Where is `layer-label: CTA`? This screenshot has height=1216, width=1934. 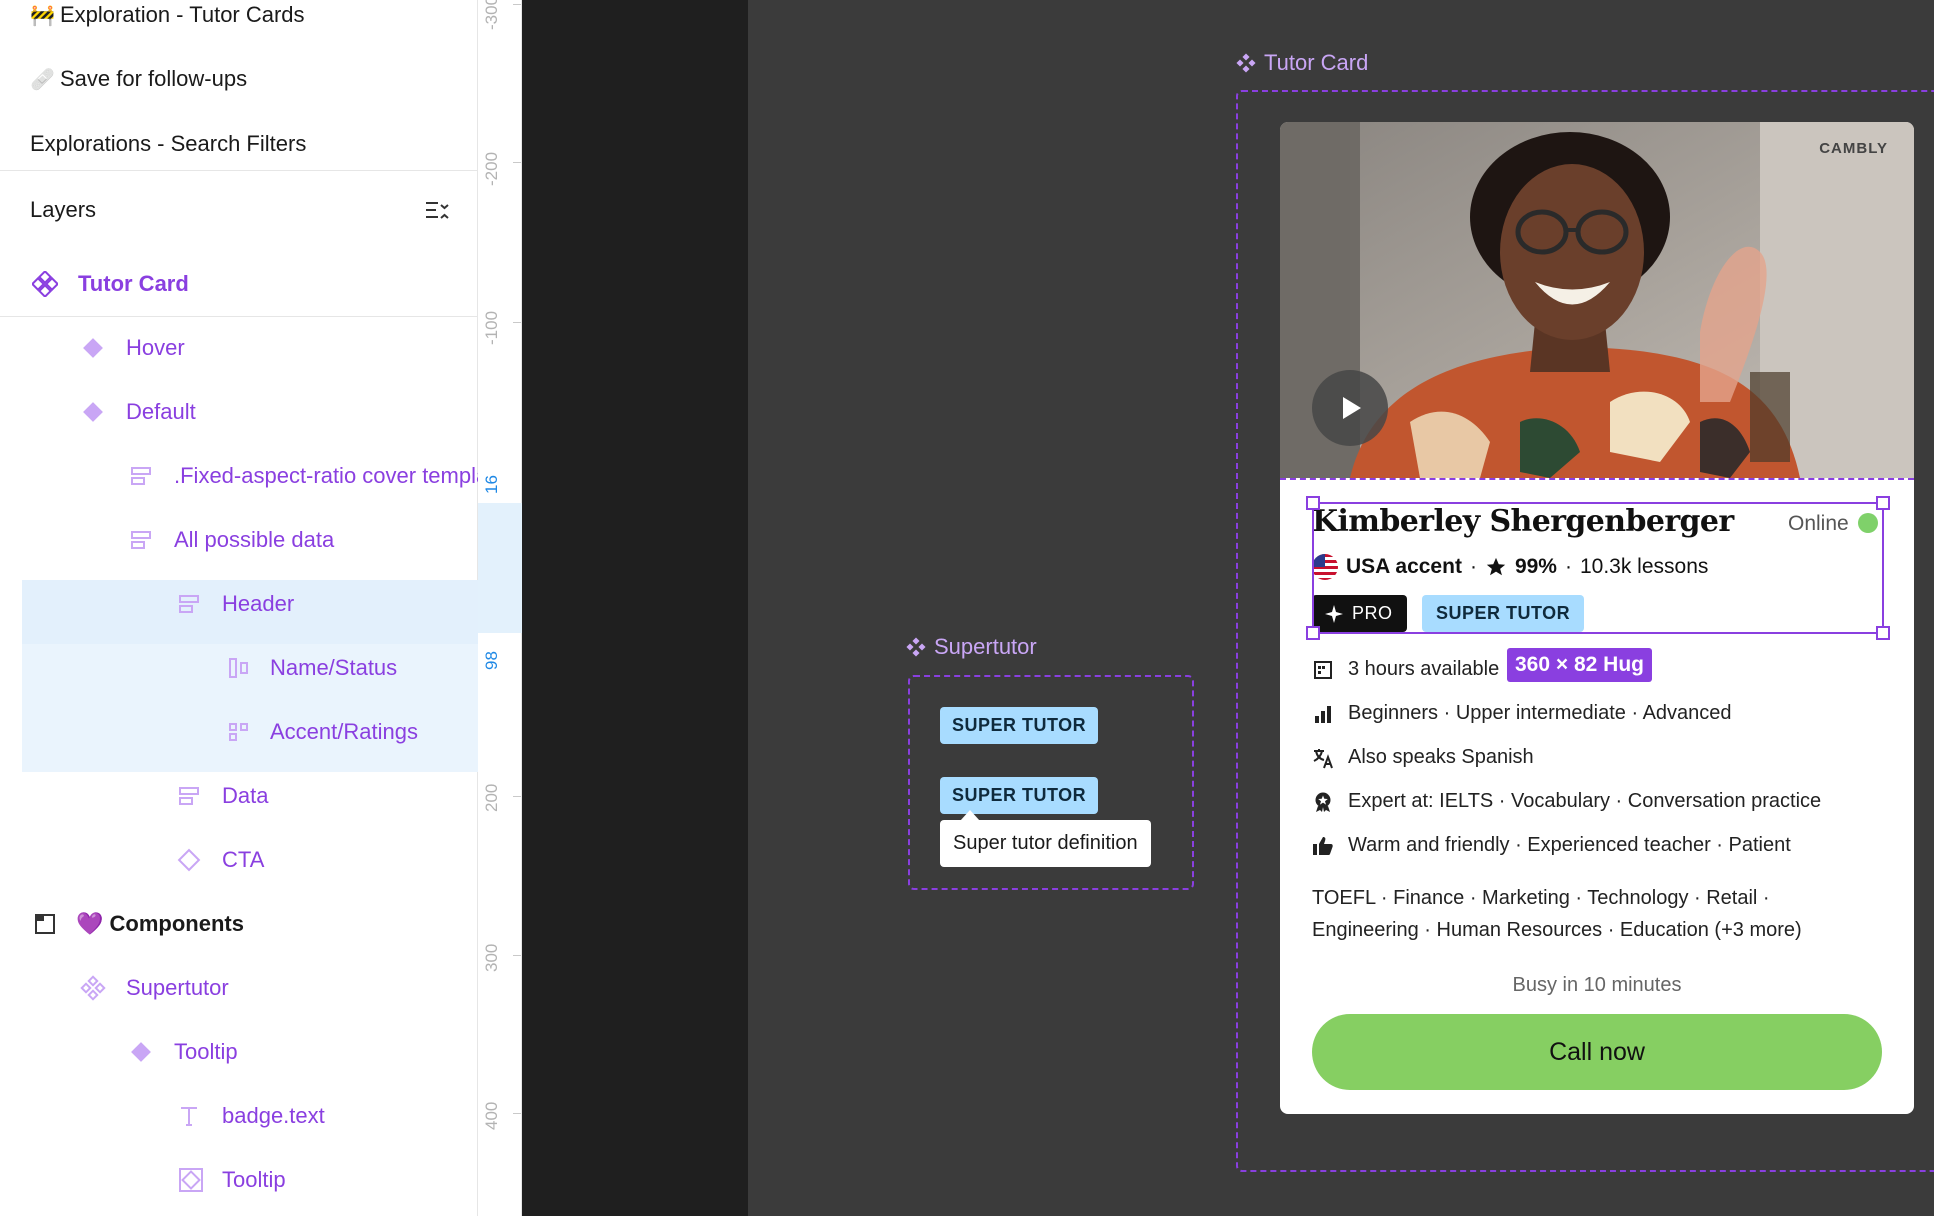 layer-label: CTA is located at coordinates (243, 859).